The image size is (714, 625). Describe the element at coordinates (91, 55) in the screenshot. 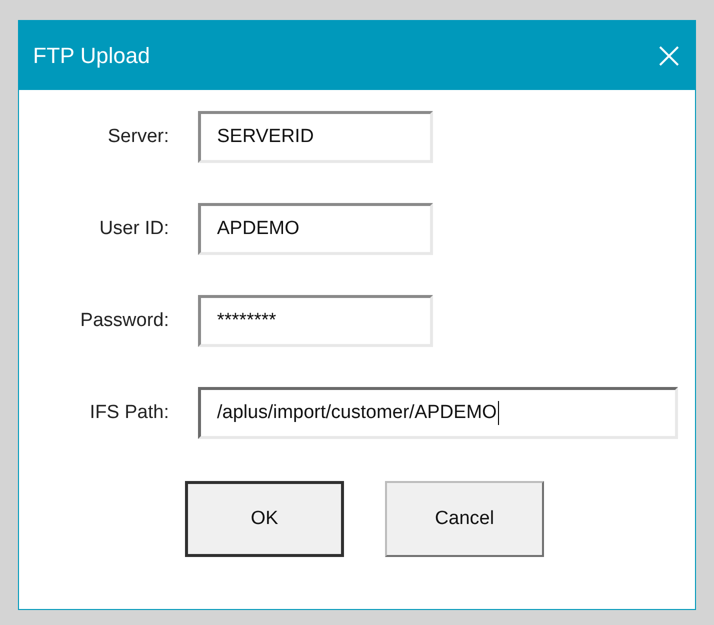

I see `window-title: FTP Upload` at that location.